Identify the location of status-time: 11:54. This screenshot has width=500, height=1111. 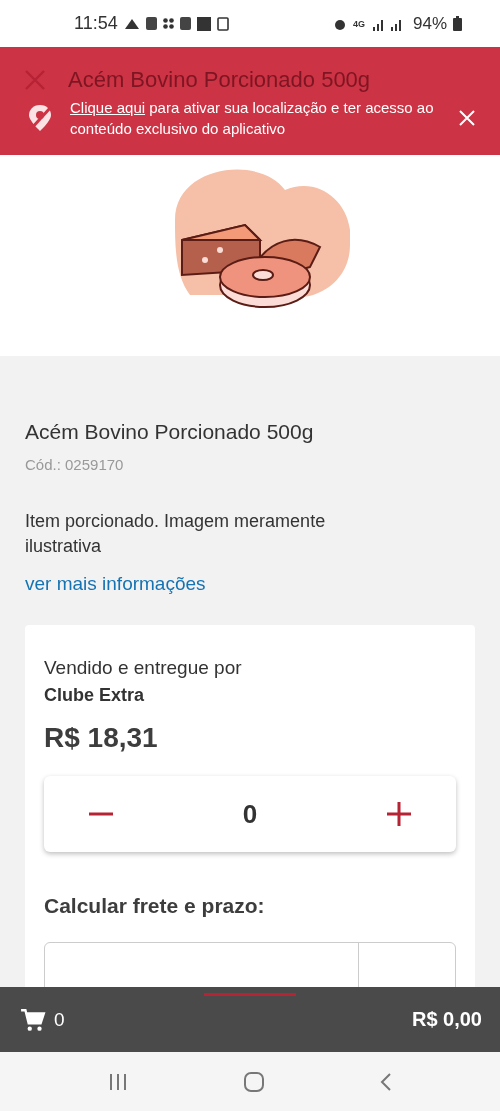
(96, 23).